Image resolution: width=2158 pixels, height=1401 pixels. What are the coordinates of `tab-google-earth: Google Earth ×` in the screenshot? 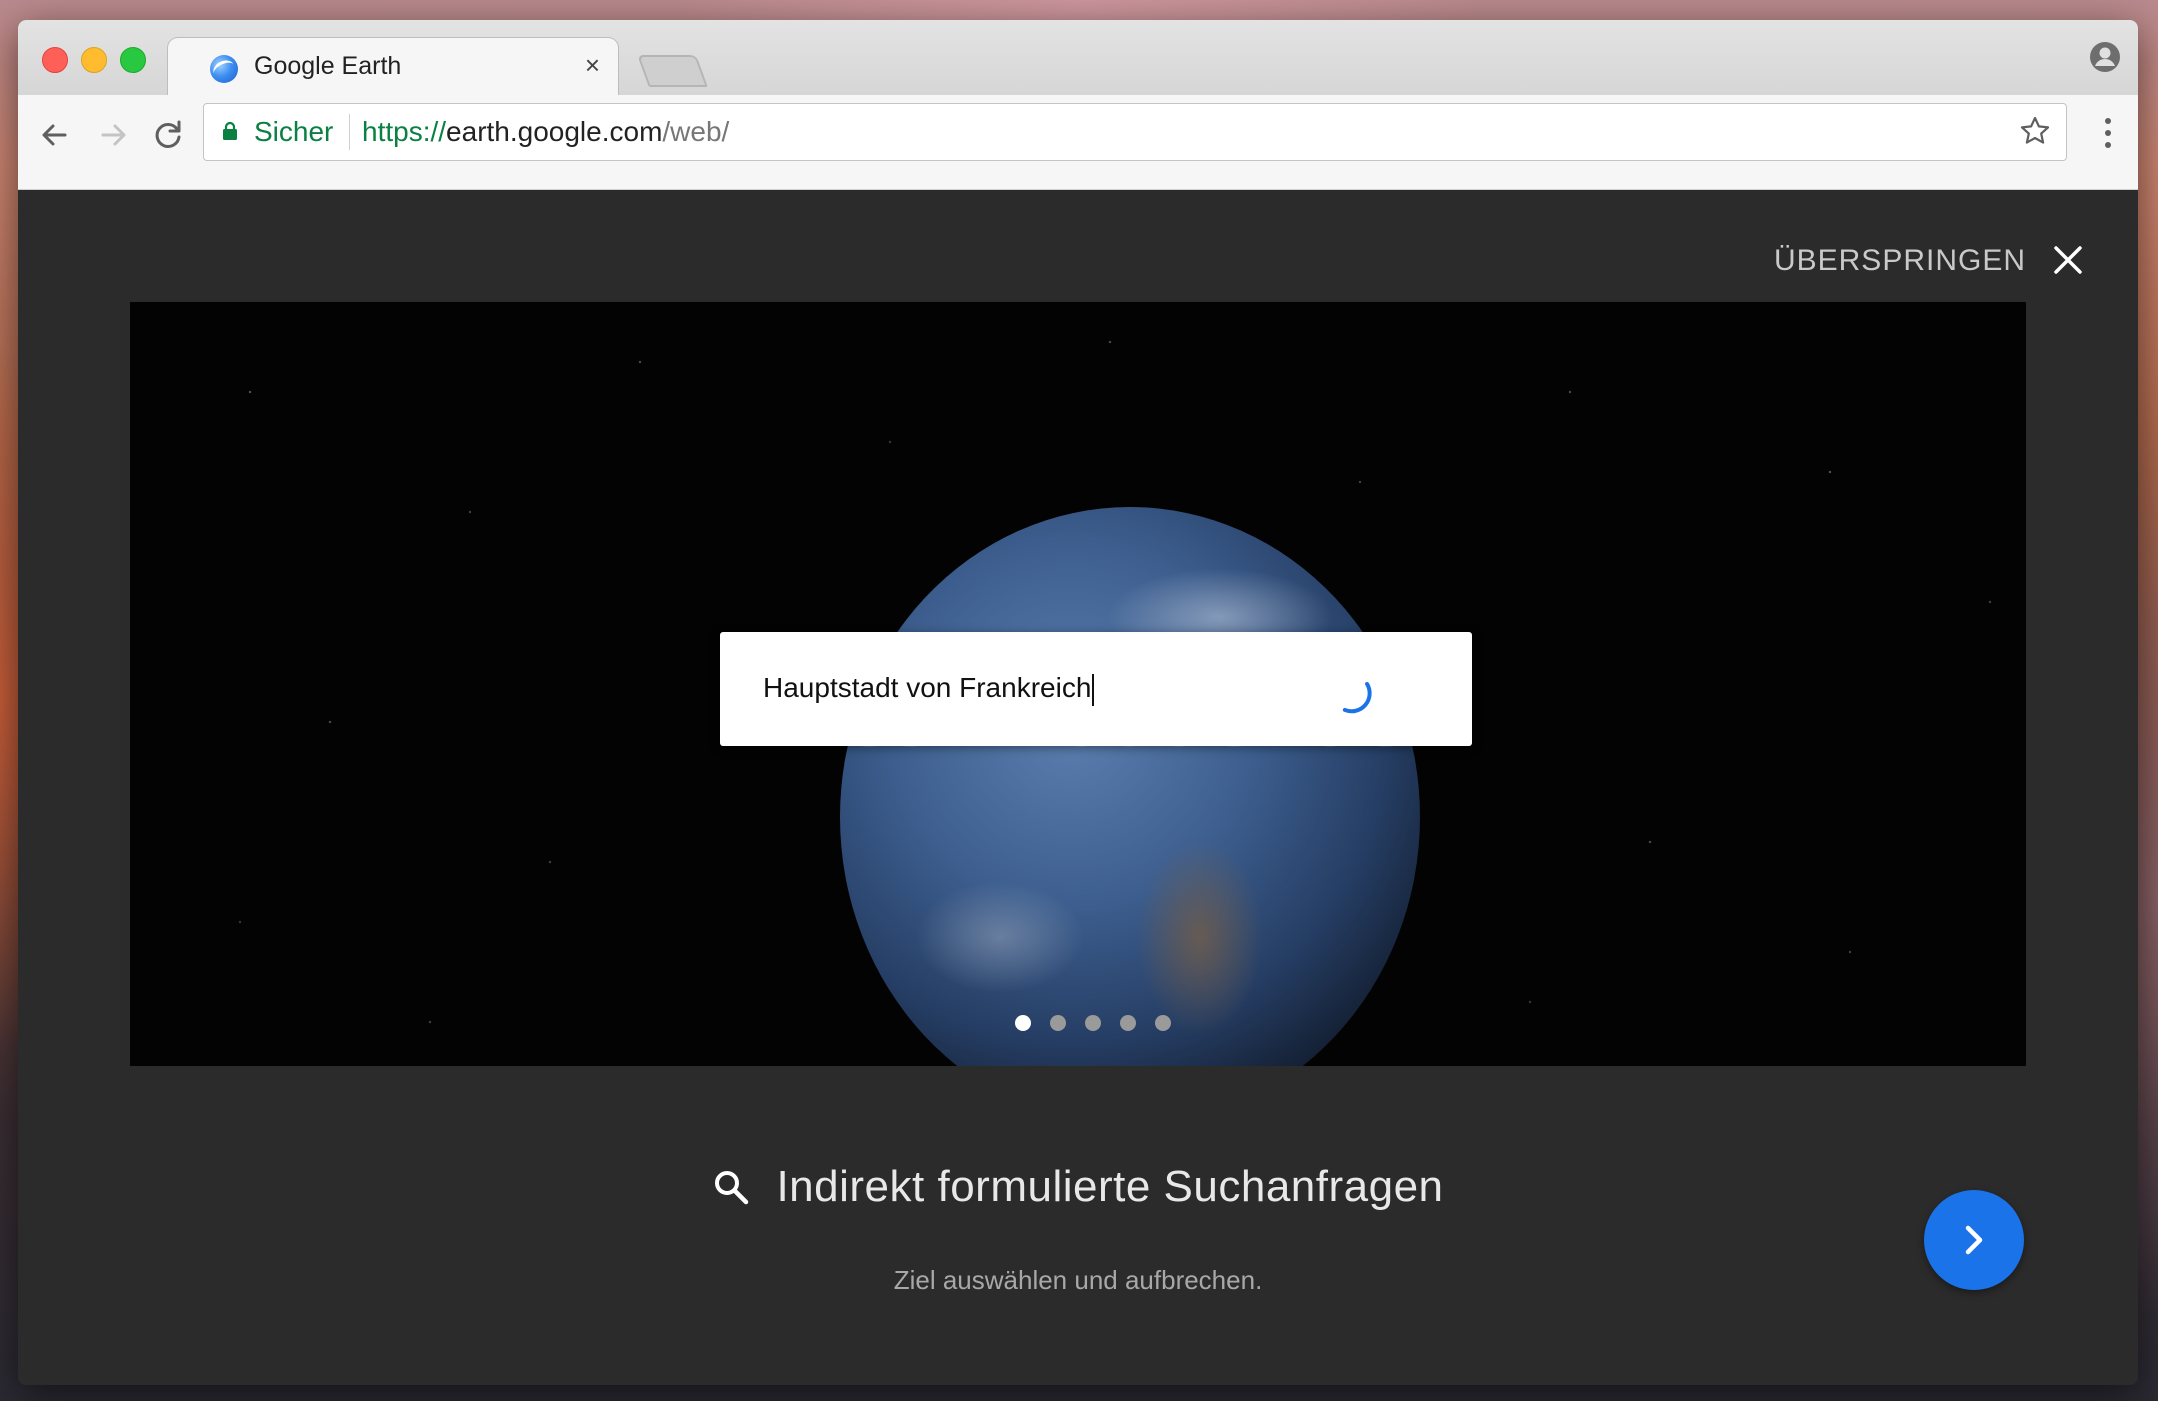 It's located at (393, 67).